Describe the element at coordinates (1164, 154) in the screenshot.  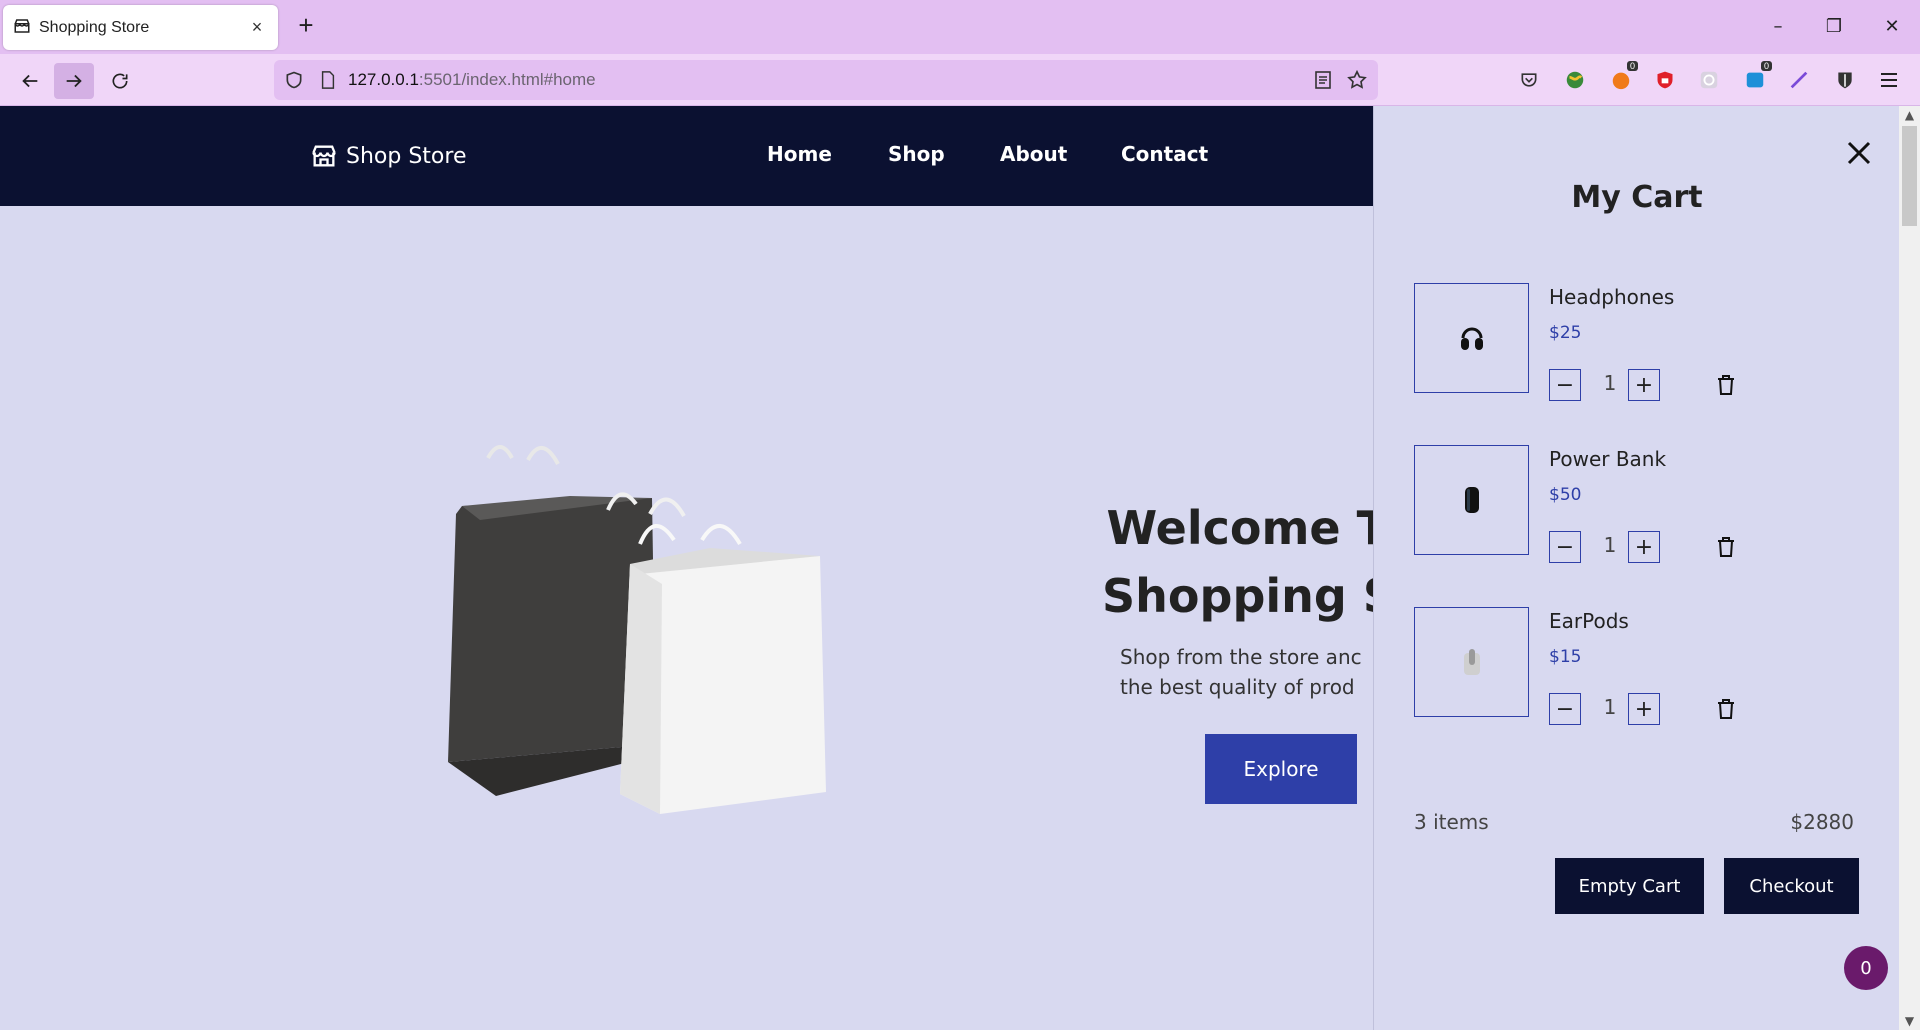
I see `nav-contact: Contact` at that location.